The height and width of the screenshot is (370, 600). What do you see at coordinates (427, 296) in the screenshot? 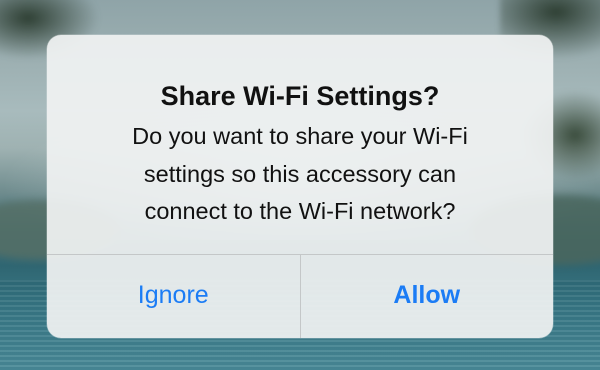
I see `allow-button: Allow` at bounding box center [427, 296].